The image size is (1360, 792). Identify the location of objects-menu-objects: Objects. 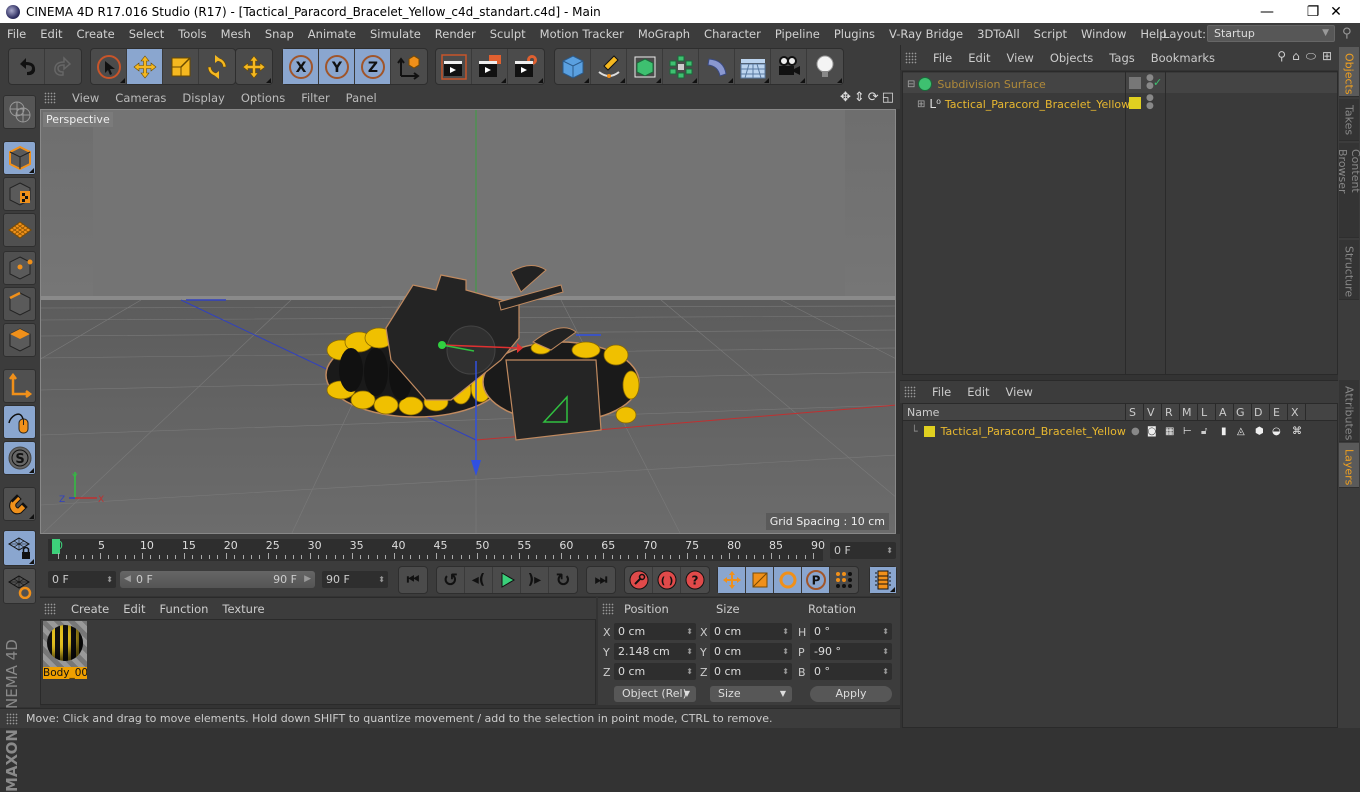
(1071, 58).